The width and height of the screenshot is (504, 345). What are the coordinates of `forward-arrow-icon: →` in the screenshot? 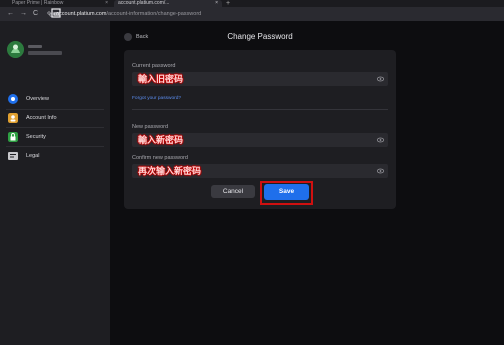 It's located at (23, 14).